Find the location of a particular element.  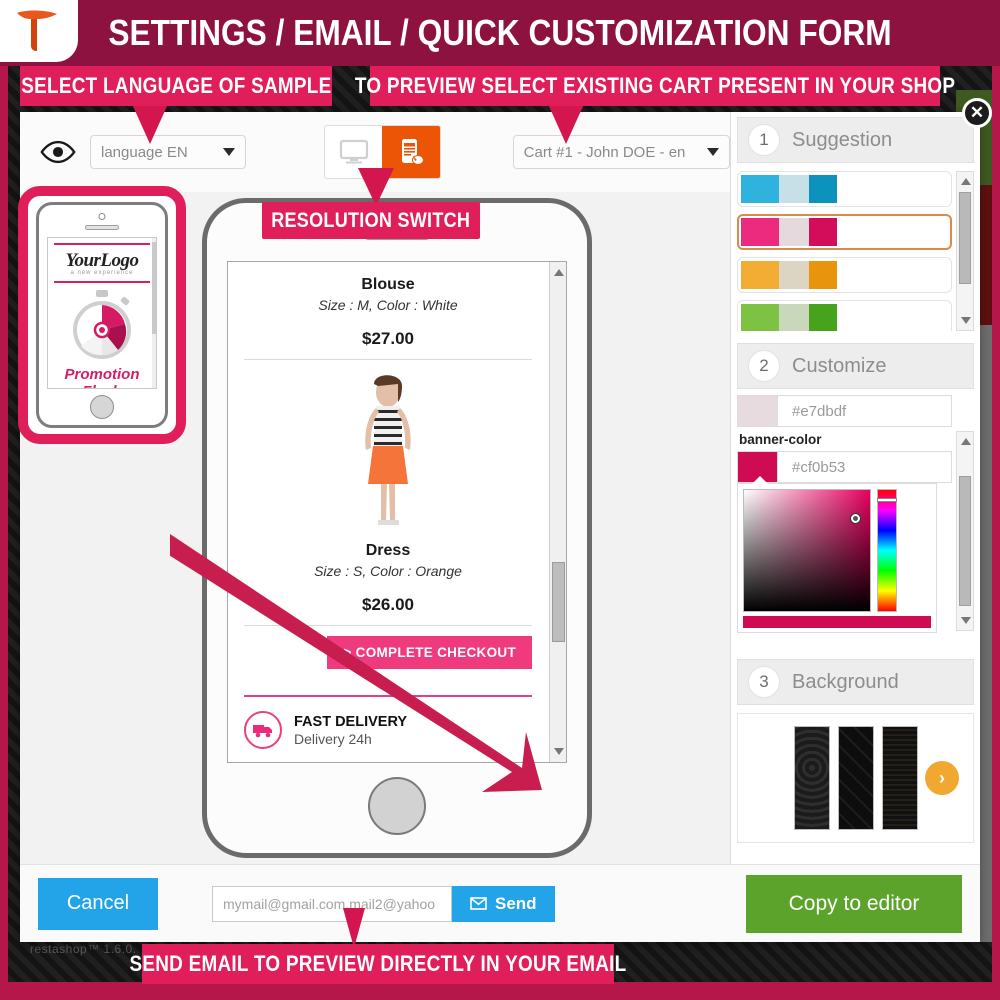

customize-scrollbar is located at coordinates (965, 531).